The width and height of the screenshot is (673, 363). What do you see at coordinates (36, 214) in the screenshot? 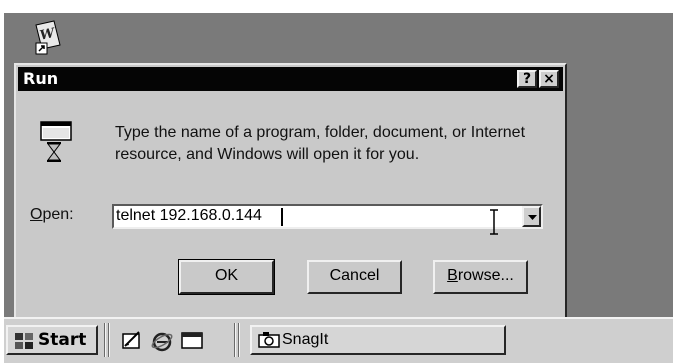
I see `open-label-mnemonic: O` at bounding box center [36, 214].